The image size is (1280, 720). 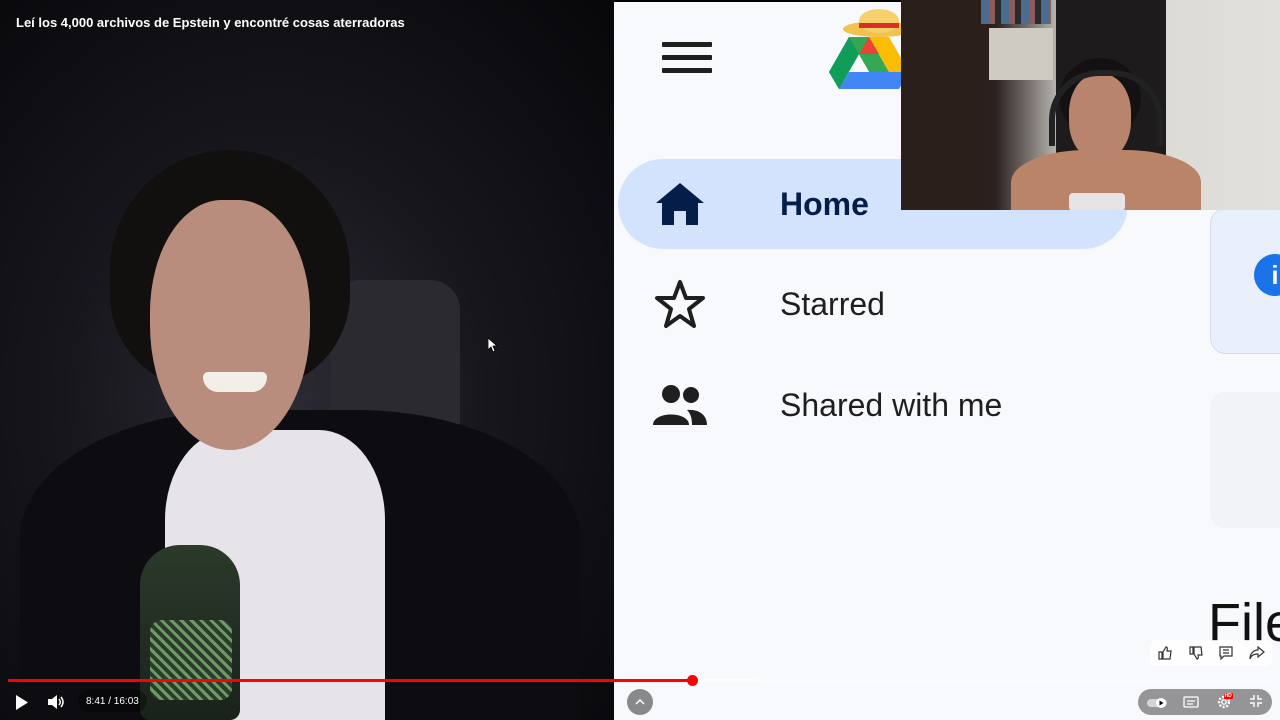 I want to click on play-icon, so click(x=22, y=702).